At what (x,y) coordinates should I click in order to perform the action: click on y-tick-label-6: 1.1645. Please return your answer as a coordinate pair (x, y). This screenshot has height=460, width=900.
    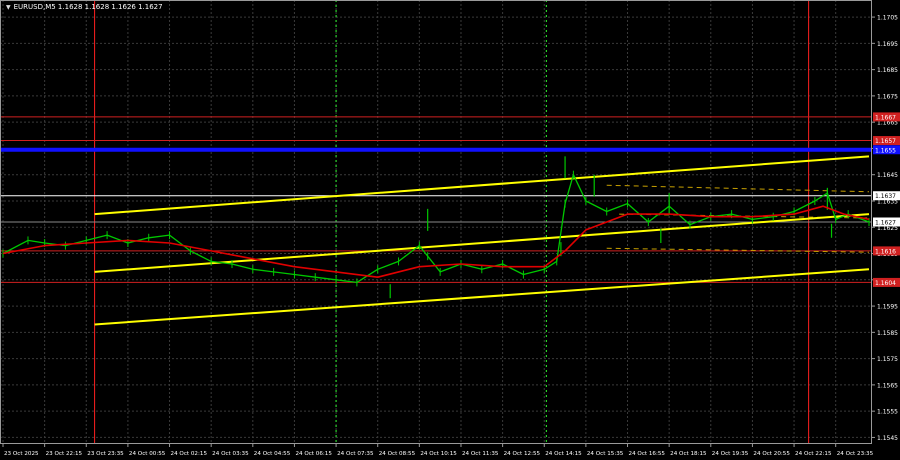
    Looking at the image, I should click on (887, 175).